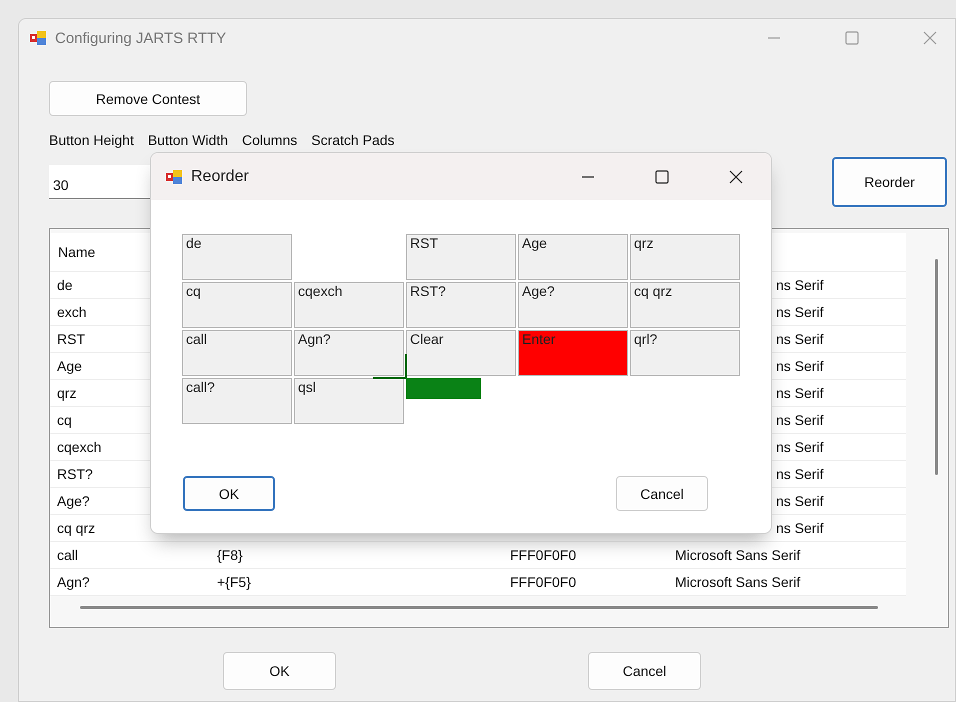 The width and height of the screenshot is (956, 702). Describe the element at coordinates (76, 528) in the screenshot. I see `table-cell: cq qrz` at that location.